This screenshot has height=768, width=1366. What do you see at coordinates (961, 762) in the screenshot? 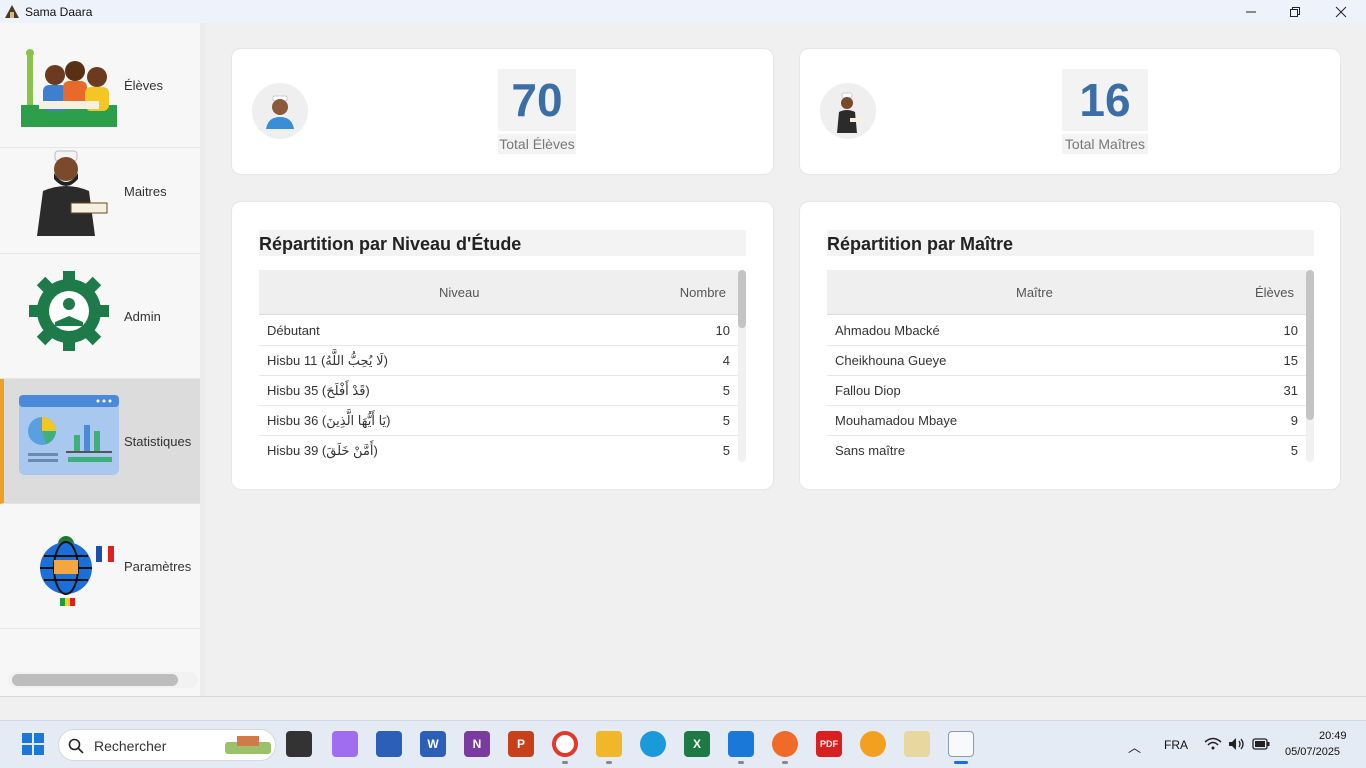
I see `active-app-indicator` at bounding box center [961, 762].